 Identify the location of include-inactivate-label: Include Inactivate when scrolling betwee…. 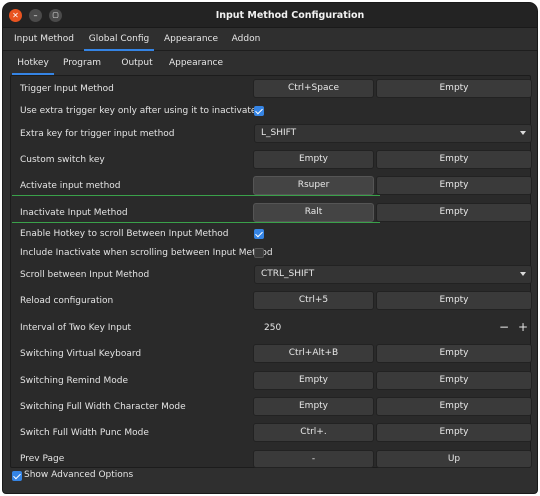
(146, 253).